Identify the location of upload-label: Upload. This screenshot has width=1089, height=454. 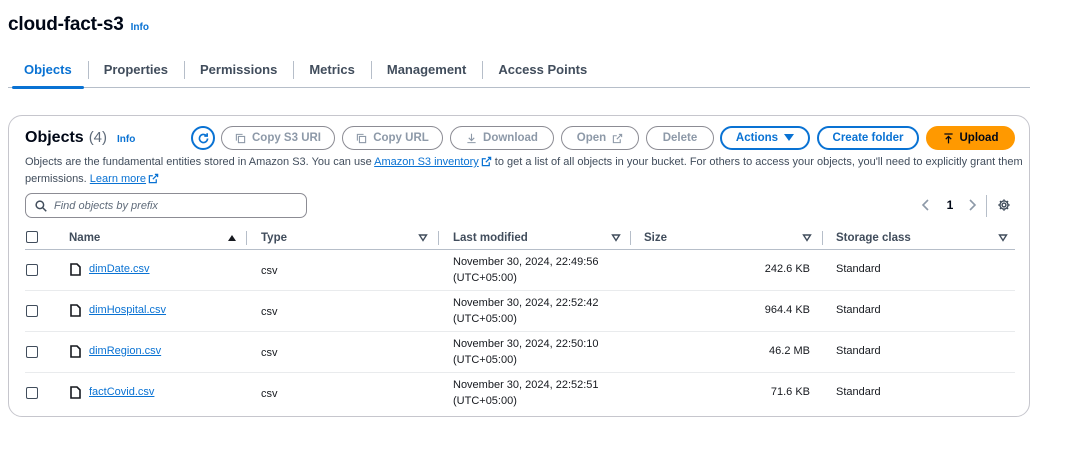
(979, 138).